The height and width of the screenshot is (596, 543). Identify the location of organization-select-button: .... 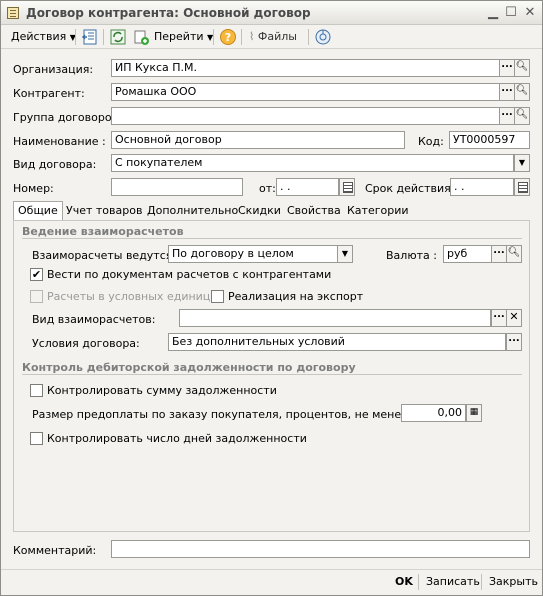
(507, 68).